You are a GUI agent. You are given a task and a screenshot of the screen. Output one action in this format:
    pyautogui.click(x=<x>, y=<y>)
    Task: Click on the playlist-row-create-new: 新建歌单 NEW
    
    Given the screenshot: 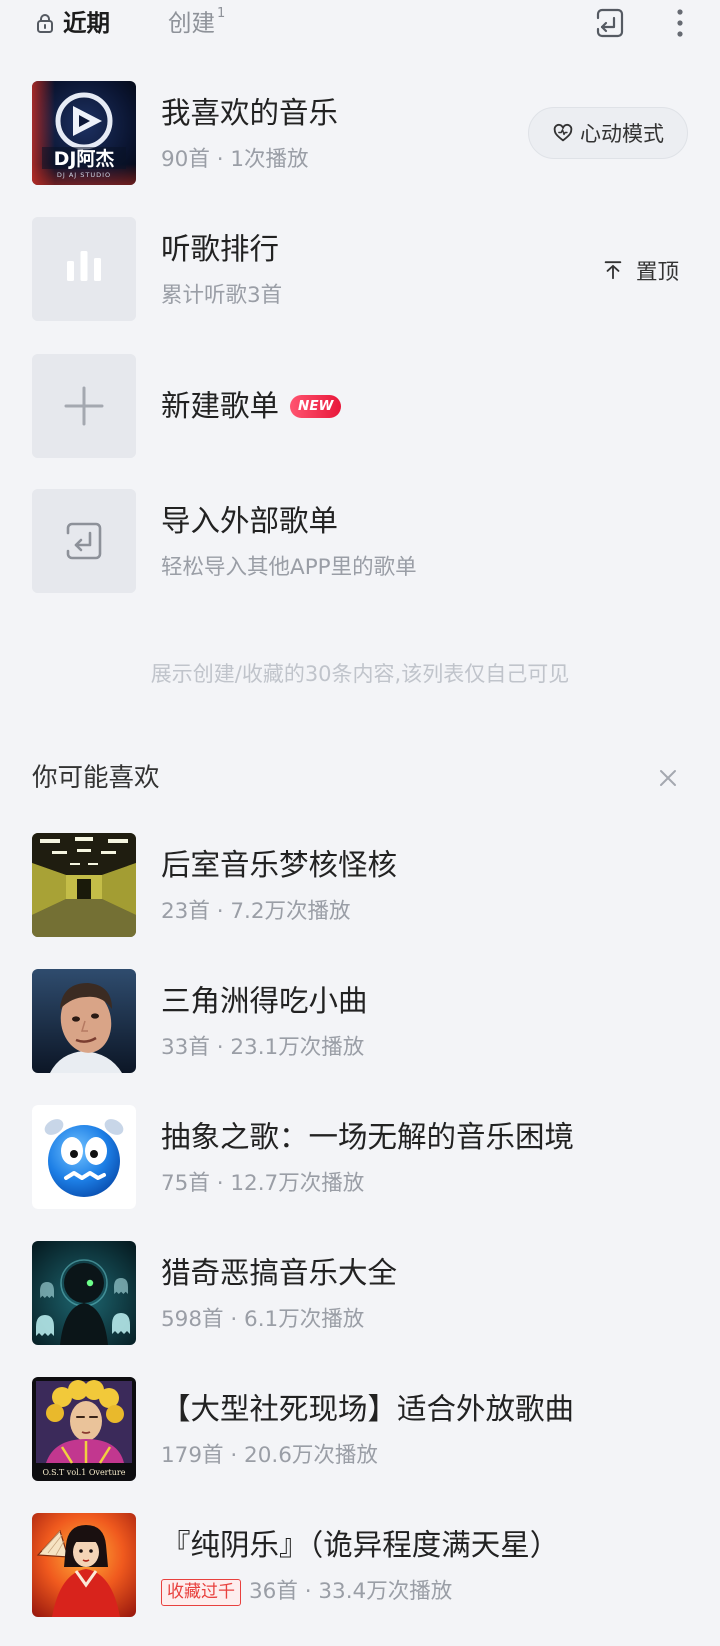 What is the action you would take?
    pyautogui.click(x=360, y=406)
    